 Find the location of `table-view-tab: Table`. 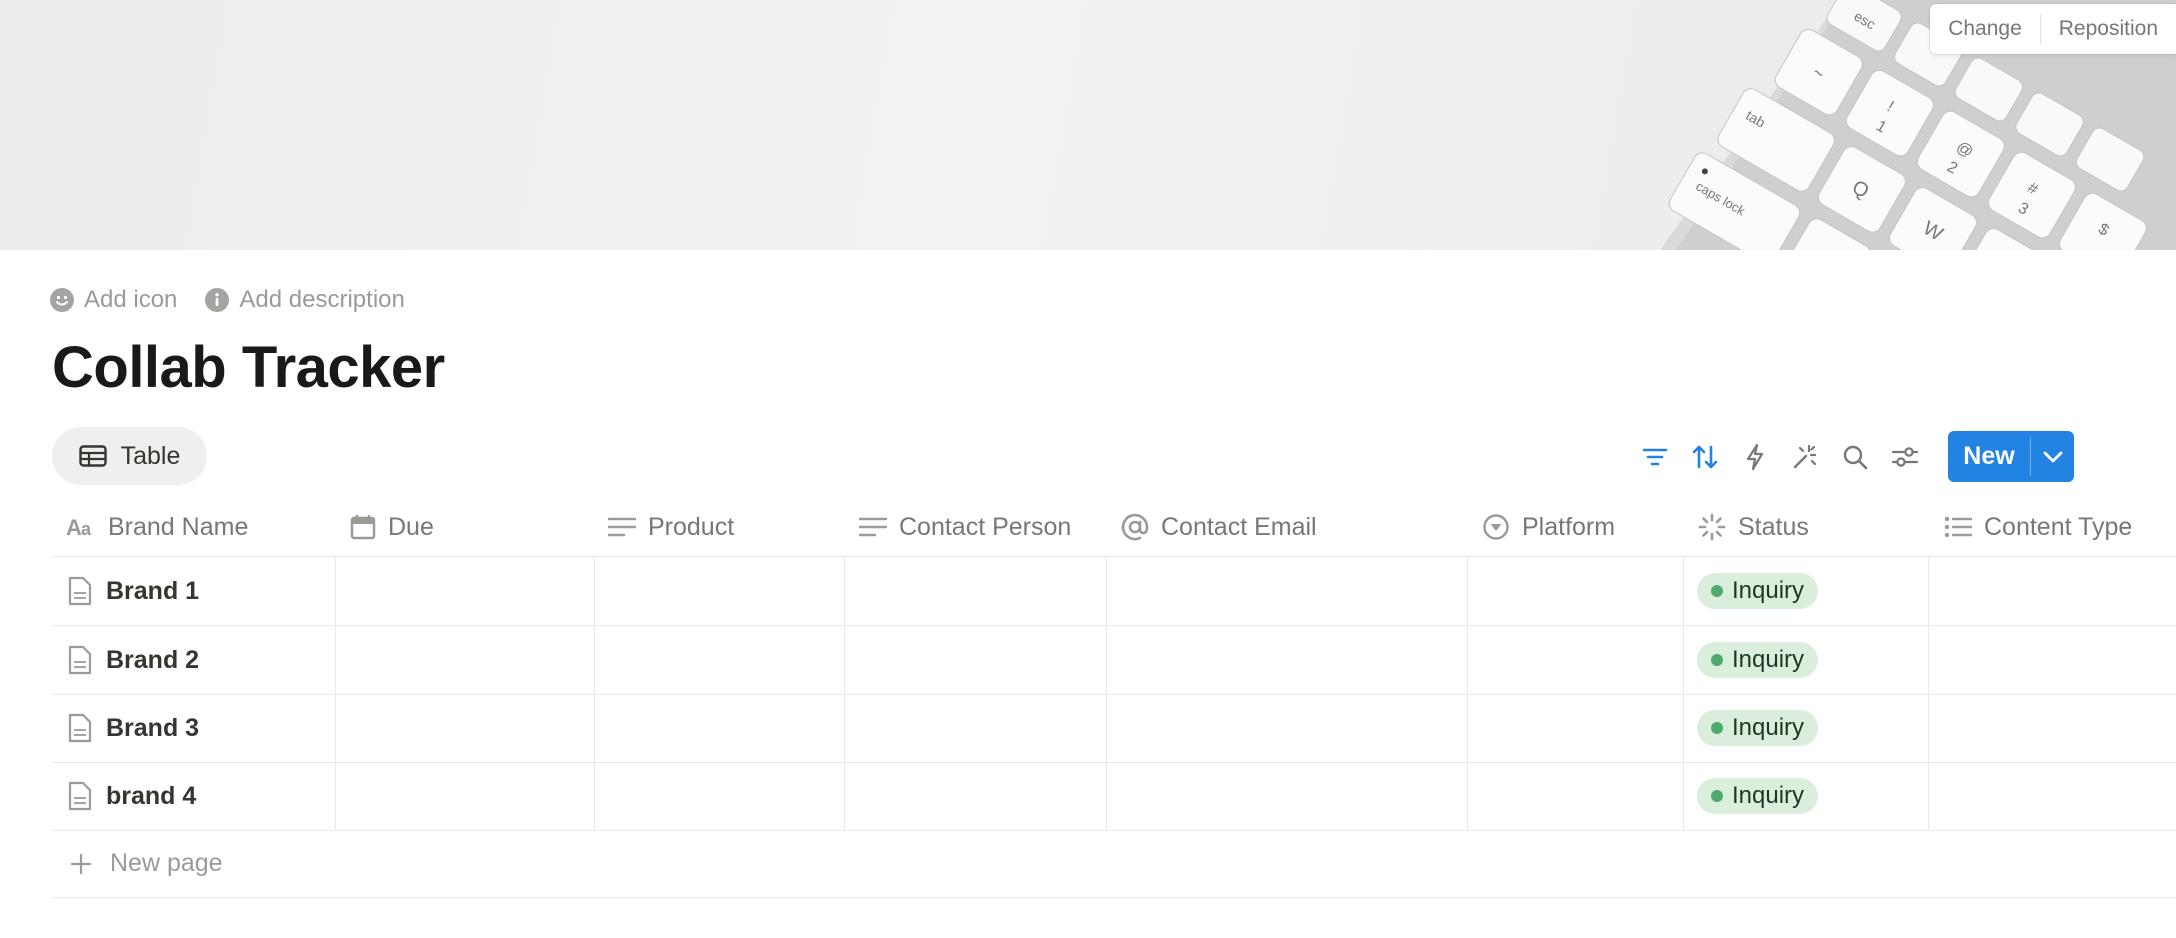

table-view-tab: Table is located at coordinates (129, 456).